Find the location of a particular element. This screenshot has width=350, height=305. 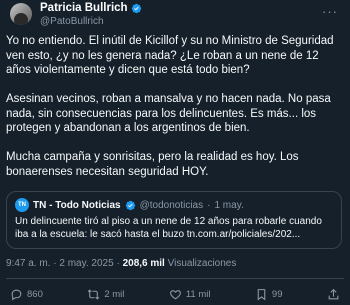

verified-badge-icon is located at coordinates (136, 8).